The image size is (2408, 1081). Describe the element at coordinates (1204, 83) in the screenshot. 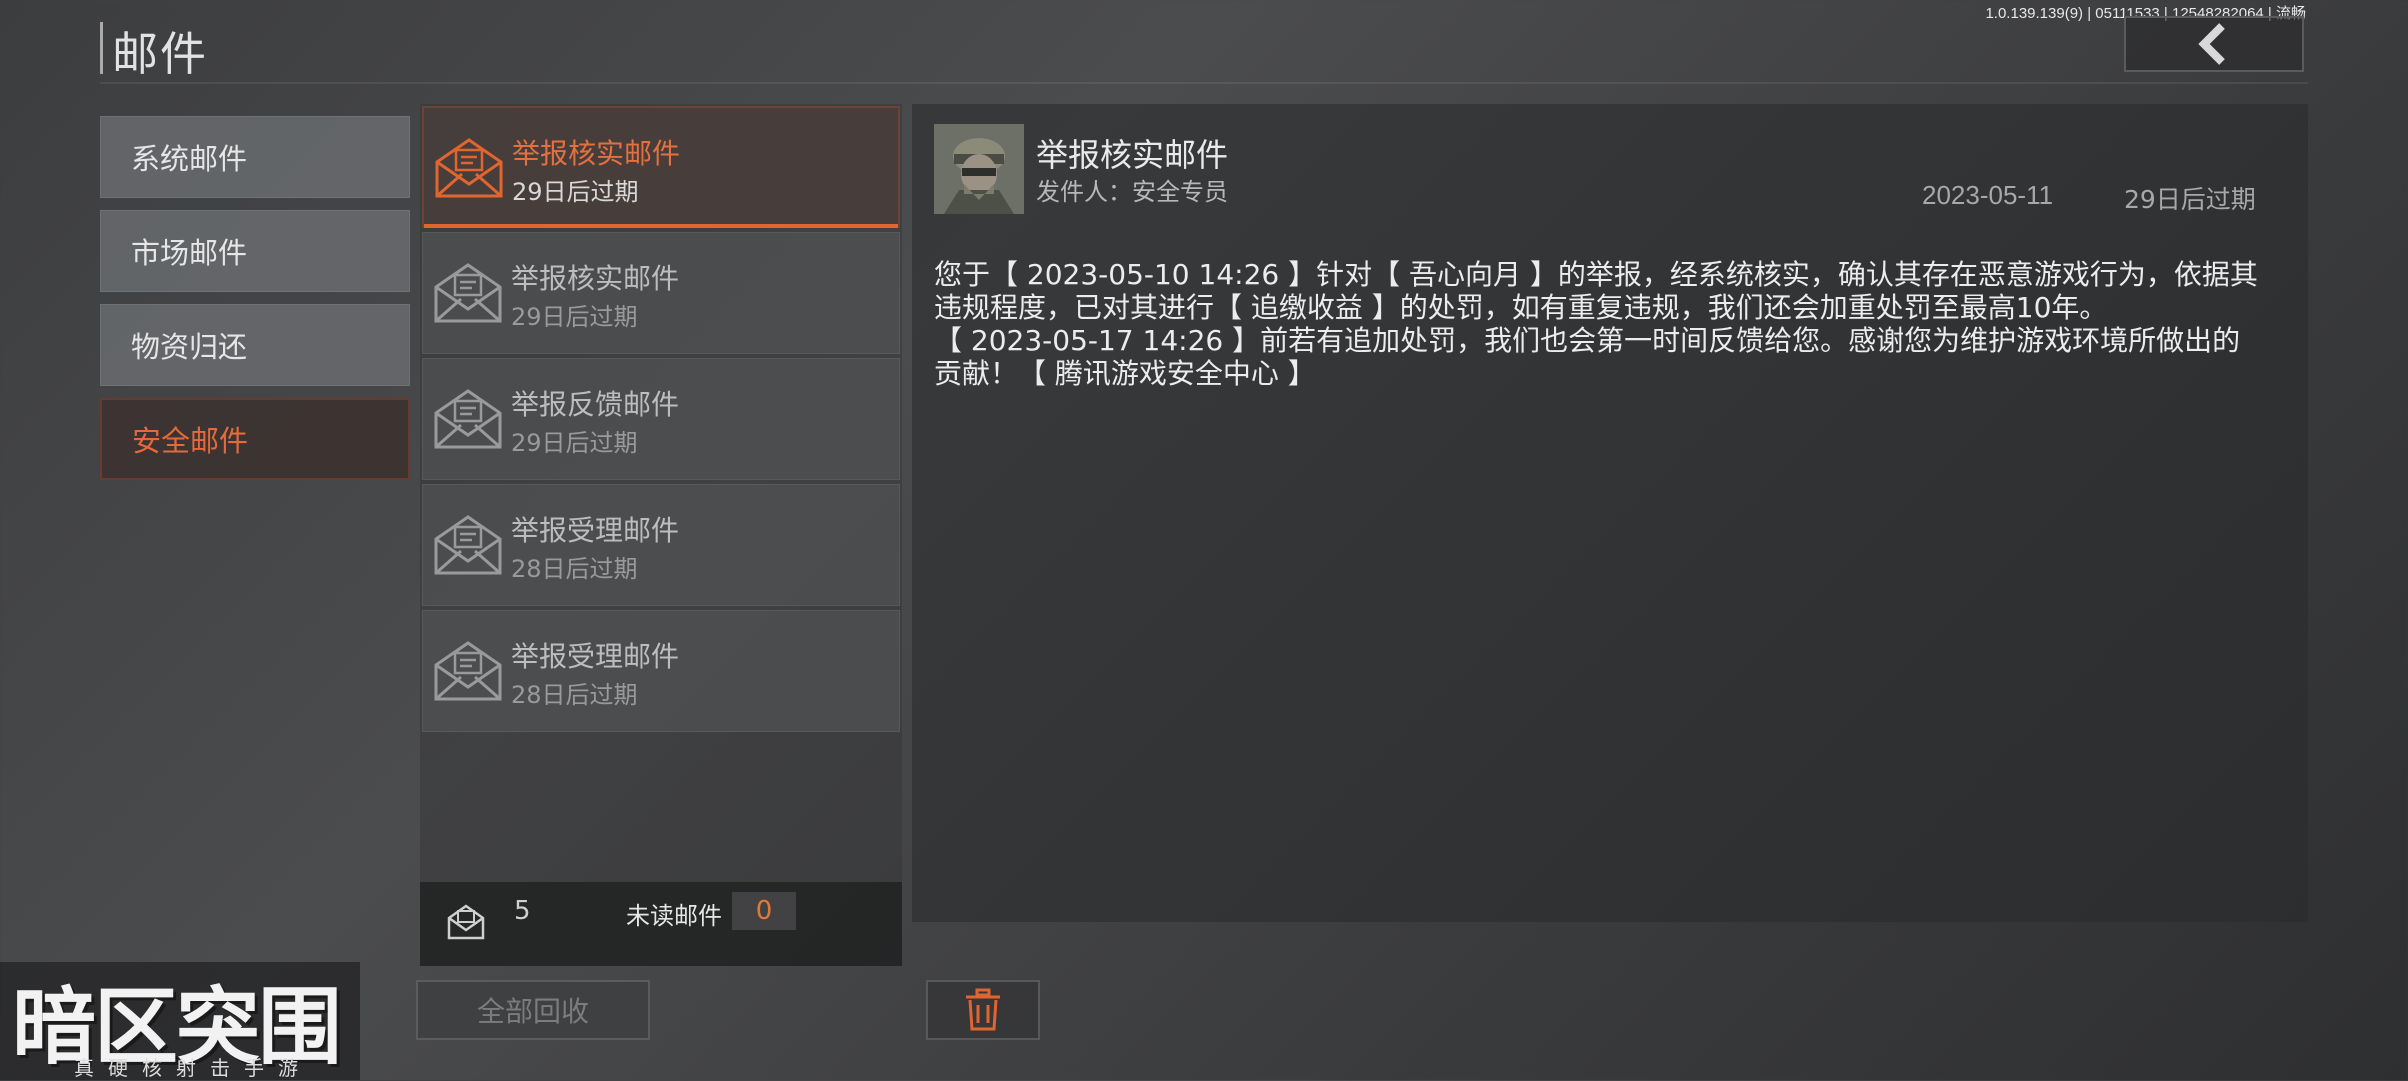

I see `header-divider` at that location.